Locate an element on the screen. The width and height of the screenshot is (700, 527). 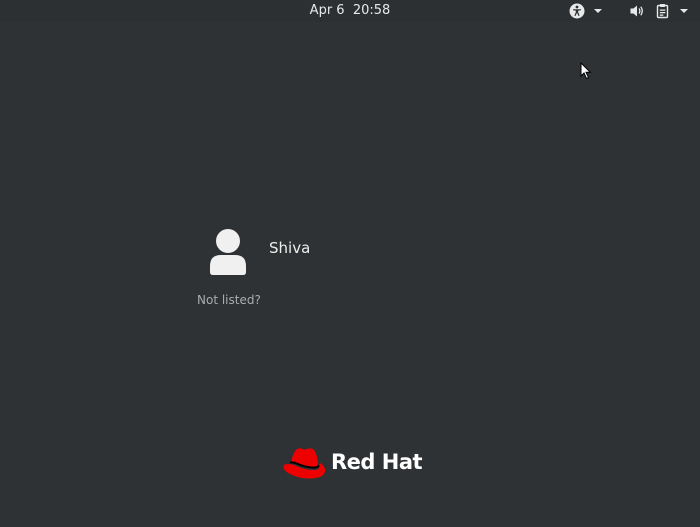
clipboard-icon is located at coordinates (662, 11).